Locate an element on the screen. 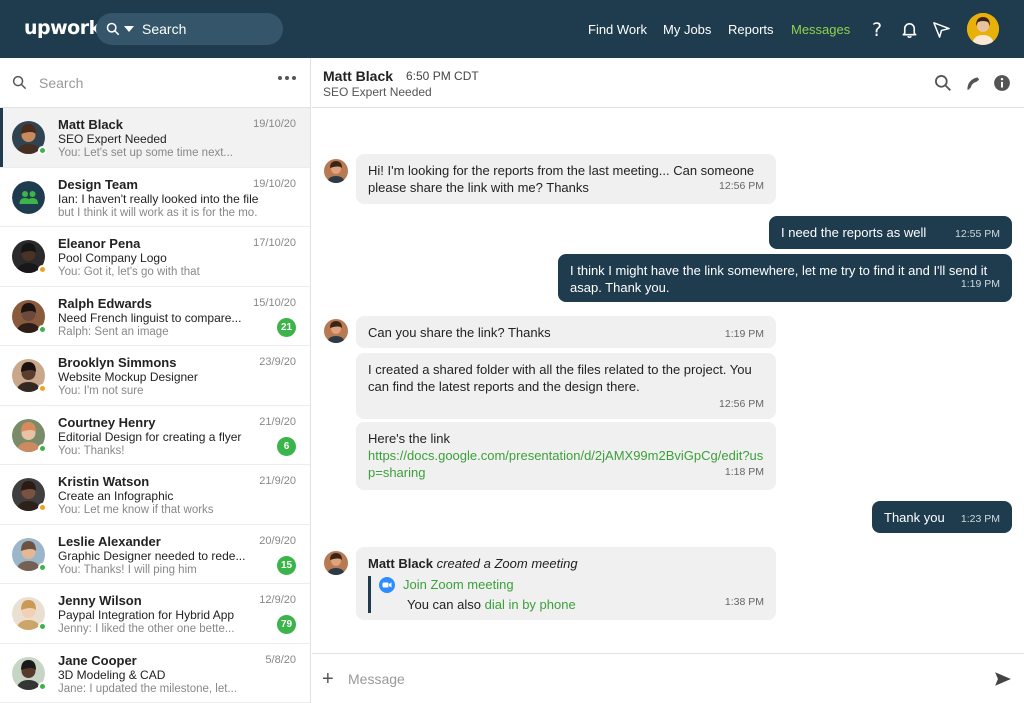 This screenshot has width=1024, height=703. message-text: Can you share the link? Thanks is located at coordinates (459, 332).